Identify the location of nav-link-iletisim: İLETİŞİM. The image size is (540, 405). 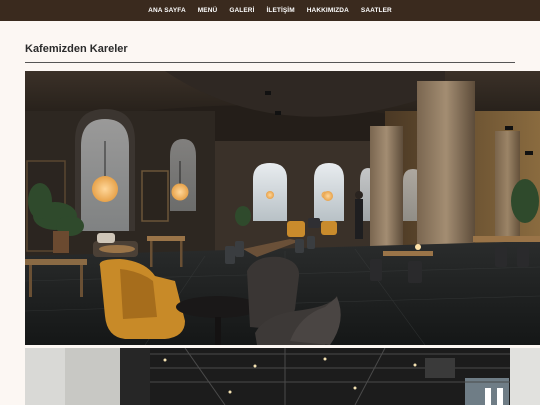
(280, 10).